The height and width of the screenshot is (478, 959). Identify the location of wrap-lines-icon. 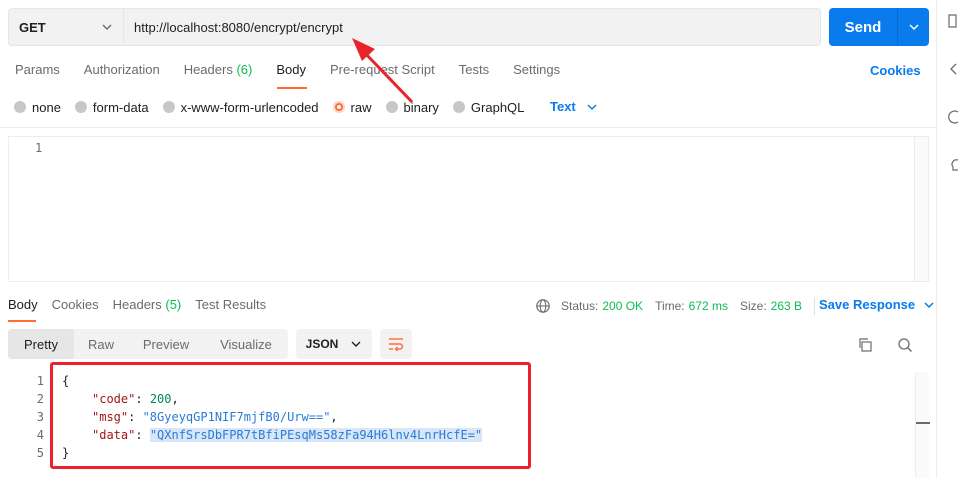
(396, 344).